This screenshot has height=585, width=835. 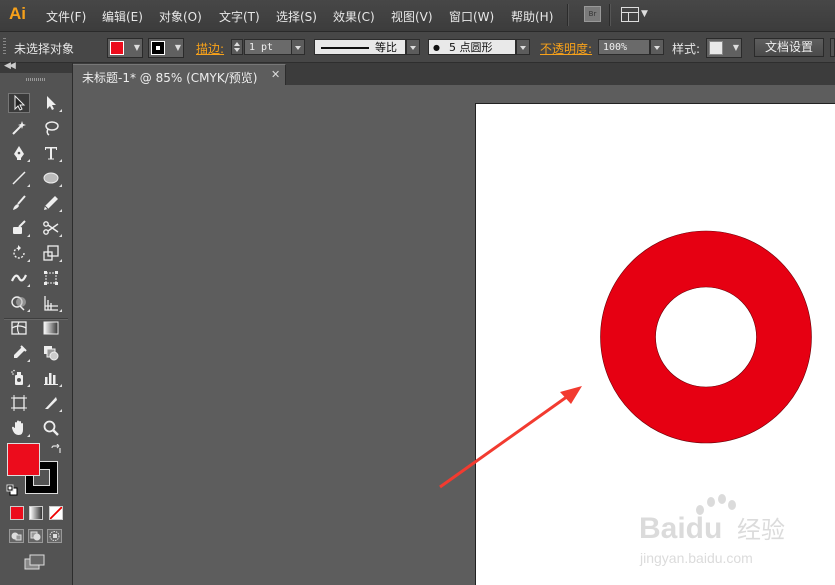 What do you see at coordinates (657, 47) in the screenshot?
I see `opacity-dropdown` at bounding box center [657, 47].